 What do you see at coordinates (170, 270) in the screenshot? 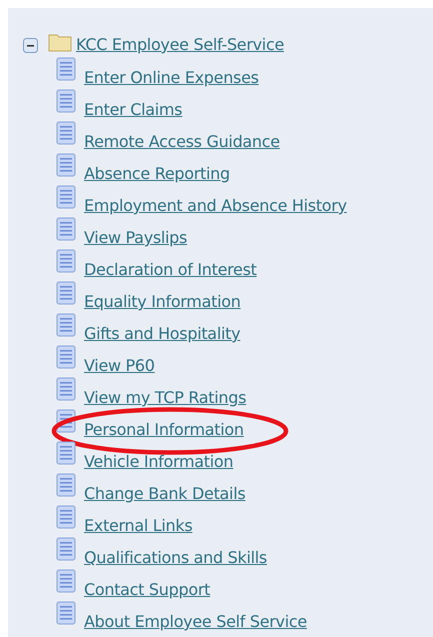
I see `menu-link: Declaration of Interest` at bounding box center [170, 270].